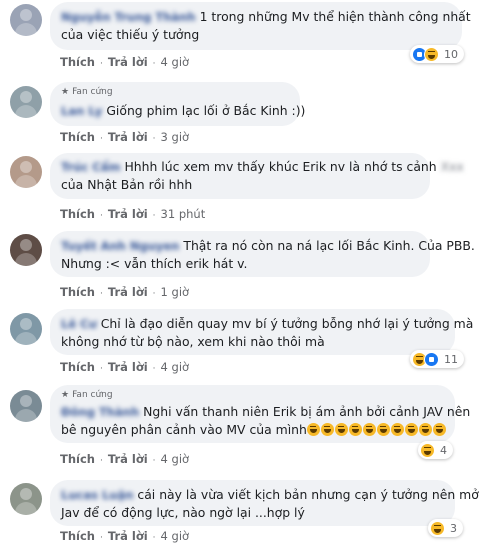 This screenshot has height=543, width=499. I want to click on reaction-summary: 3, so click(445, 528).